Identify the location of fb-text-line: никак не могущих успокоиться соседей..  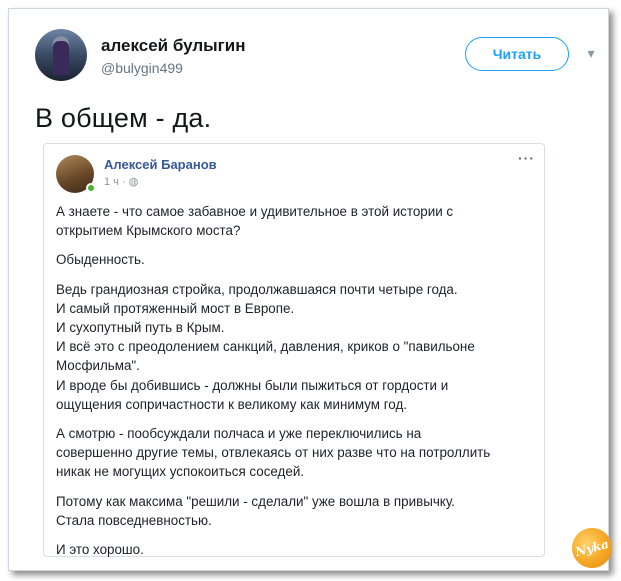
(180, 472).